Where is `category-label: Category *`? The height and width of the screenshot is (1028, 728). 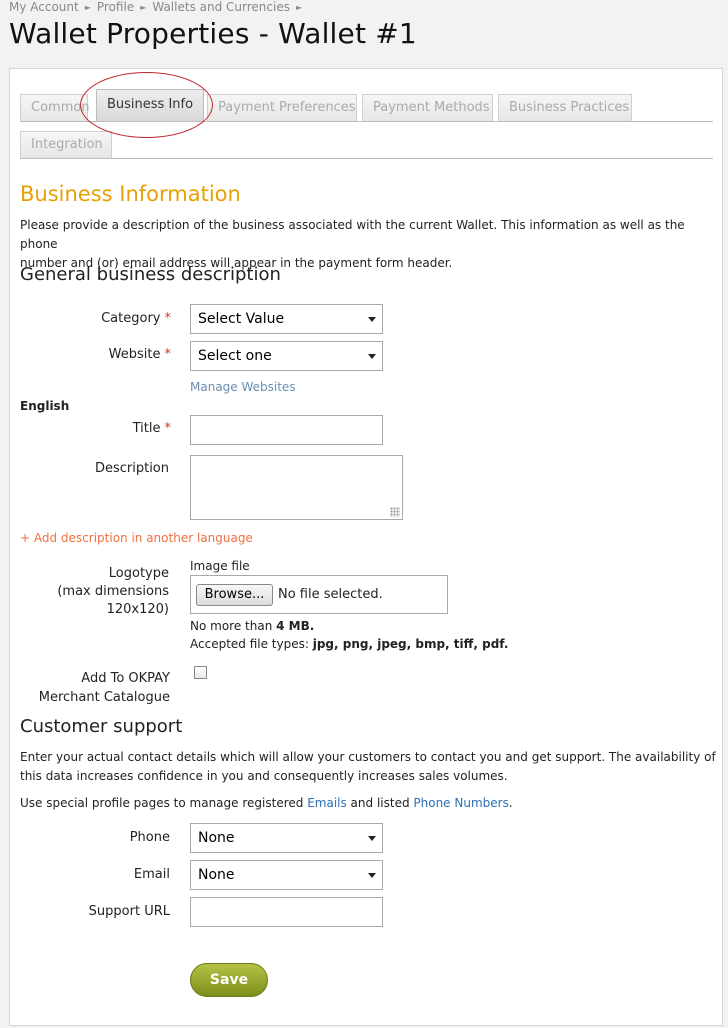 category-label: Category * is located at coordinates (136, 318).